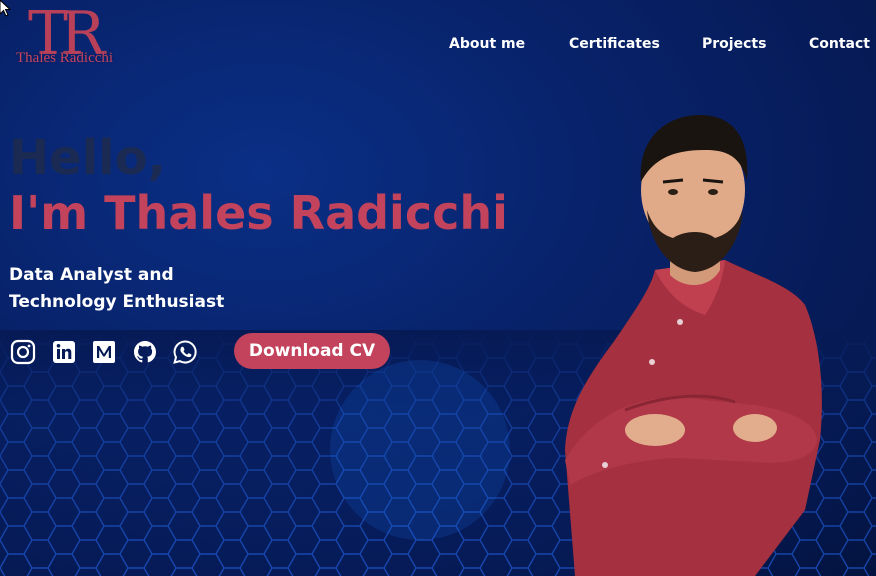 Image resolution: width=876 pixels, height=576 pixels. I want to click on mouse-cursor-icon, so click(6, 8).